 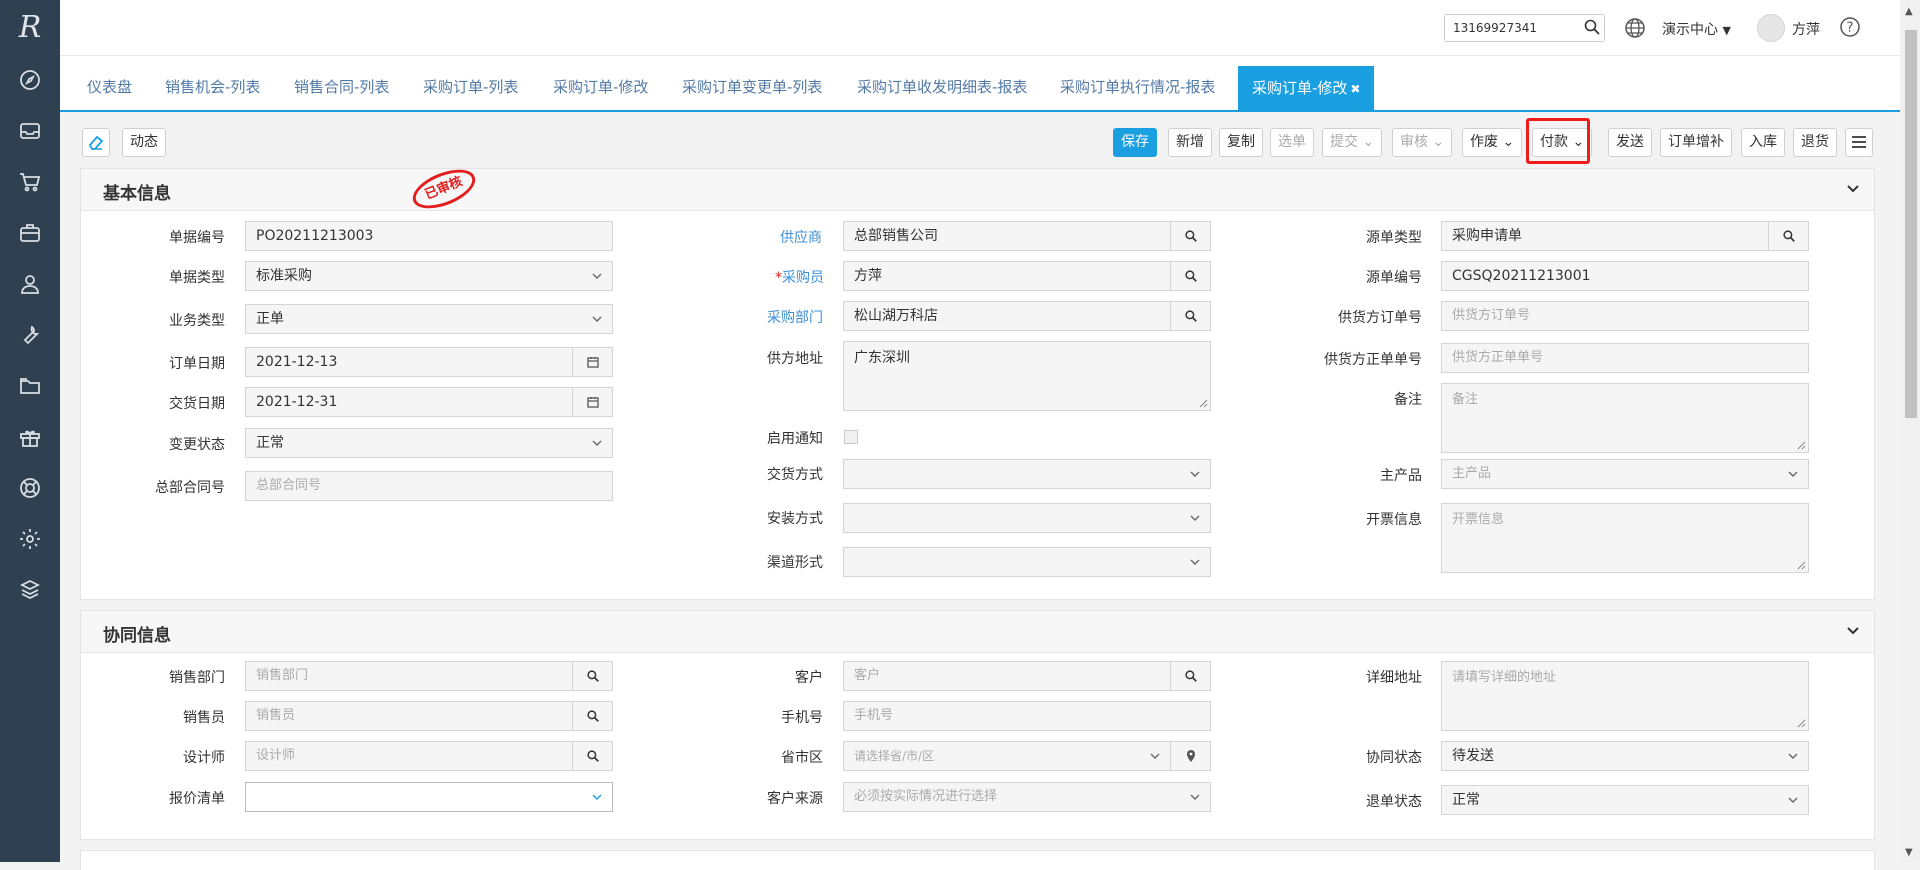 I want to click on collab-status-select: 待发送, so click(x=1625, y=756).